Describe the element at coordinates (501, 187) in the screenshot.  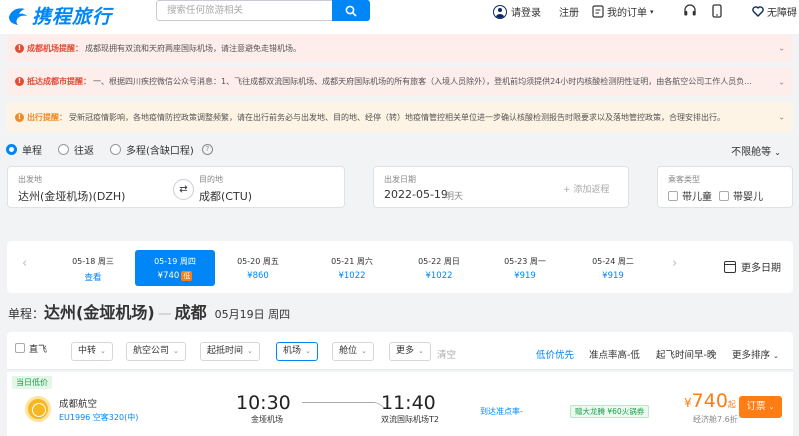
I see `date-input-box: 出发日期 2022-05-19 明天 + 添加返程` at that location.